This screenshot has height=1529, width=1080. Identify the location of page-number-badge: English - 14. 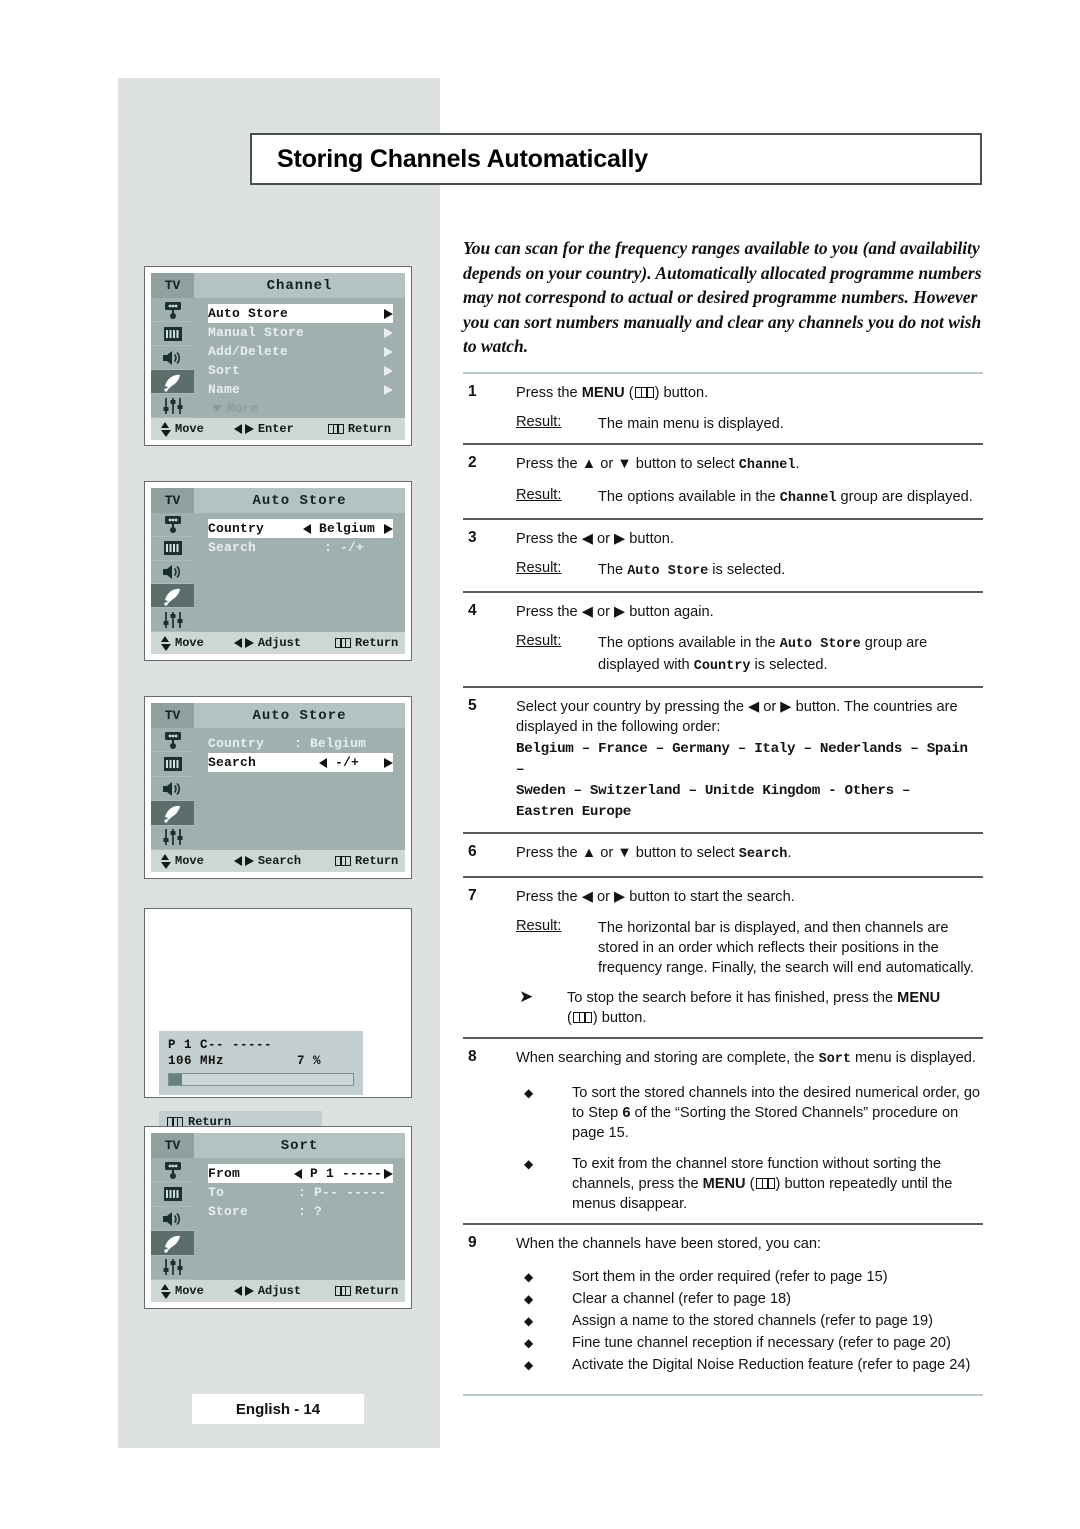
(278, 1409).